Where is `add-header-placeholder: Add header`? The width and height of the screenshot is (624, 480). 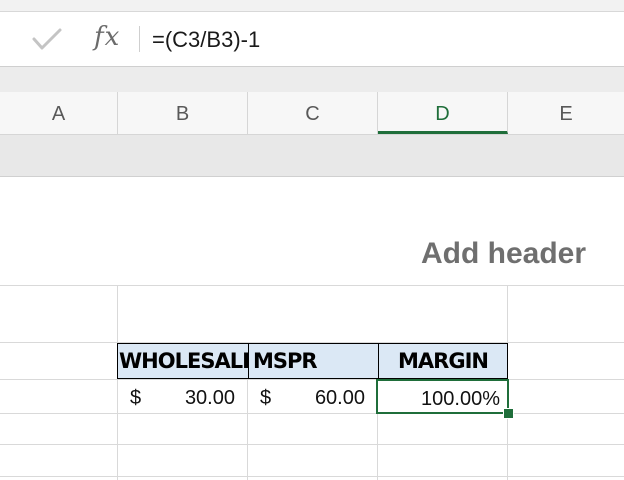
add-header-placeholder: Add header is located at coordinates (503, 254).